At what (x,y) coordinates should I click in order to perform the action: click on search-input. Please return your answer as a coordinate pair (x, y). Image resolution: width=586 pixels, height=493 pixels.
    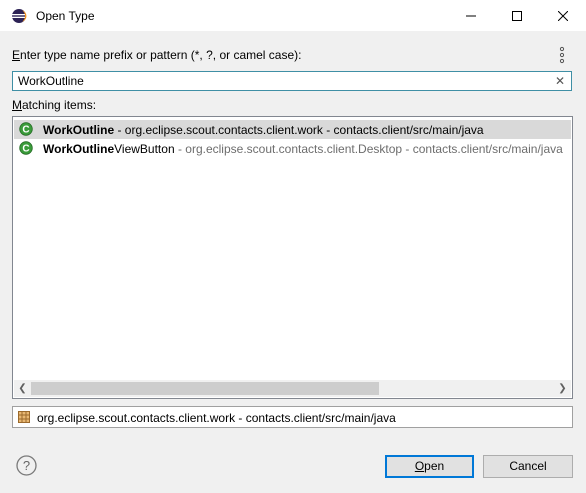
    Looking at the image, I should click on (283, 81).